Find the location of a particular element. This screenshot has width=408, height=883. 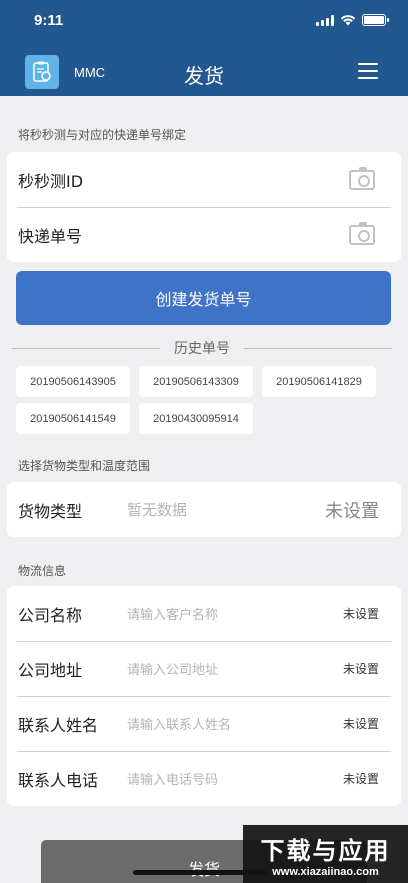

company-address-label: 公司地址 is located at coordinates (50, 670).